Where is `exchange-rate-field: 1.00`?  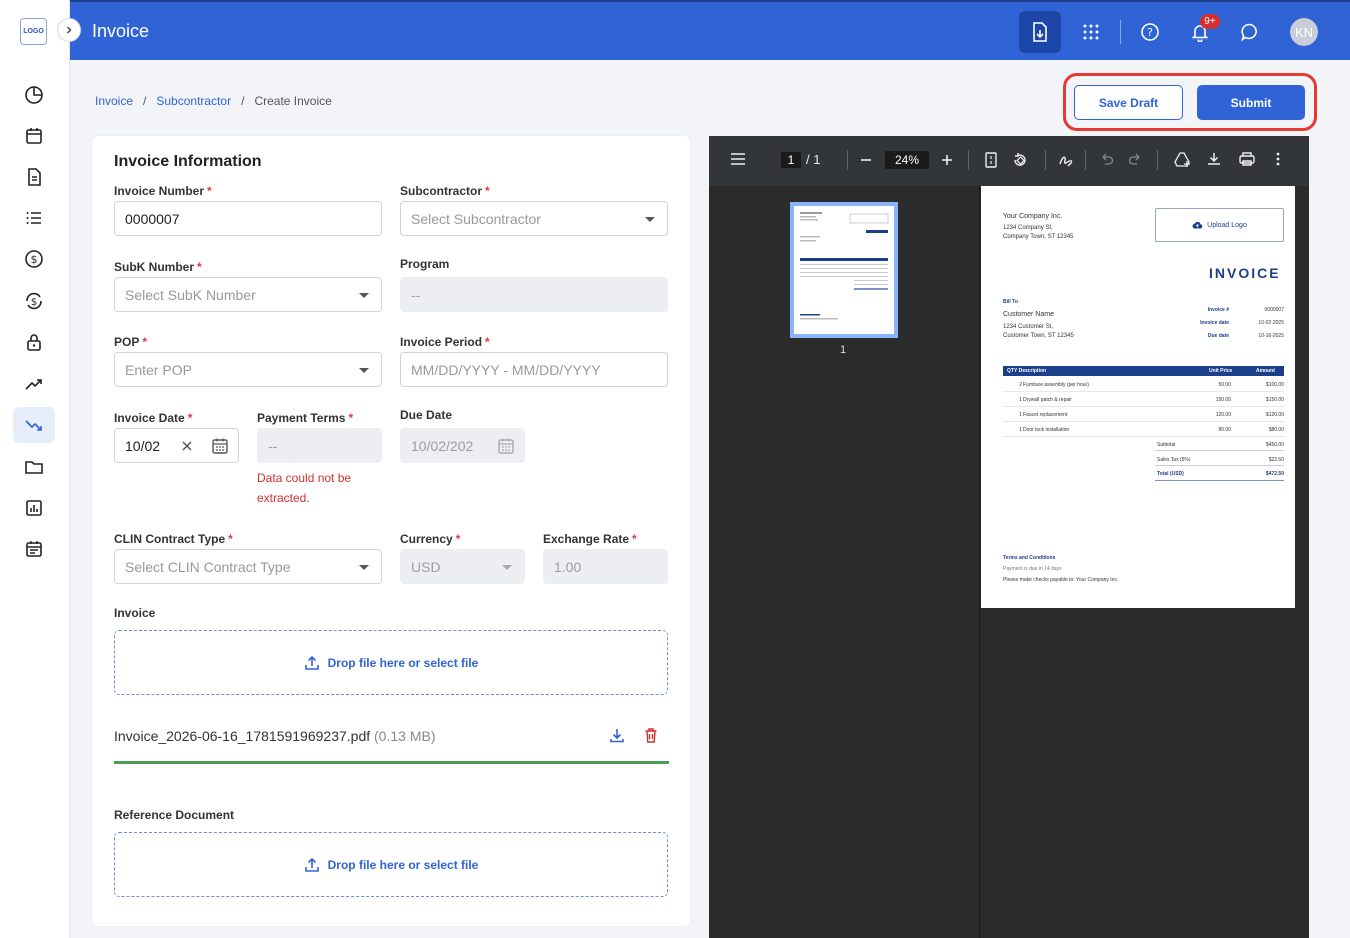
exchange-rate-field: 1.00 is located at coordinates (605, 566).